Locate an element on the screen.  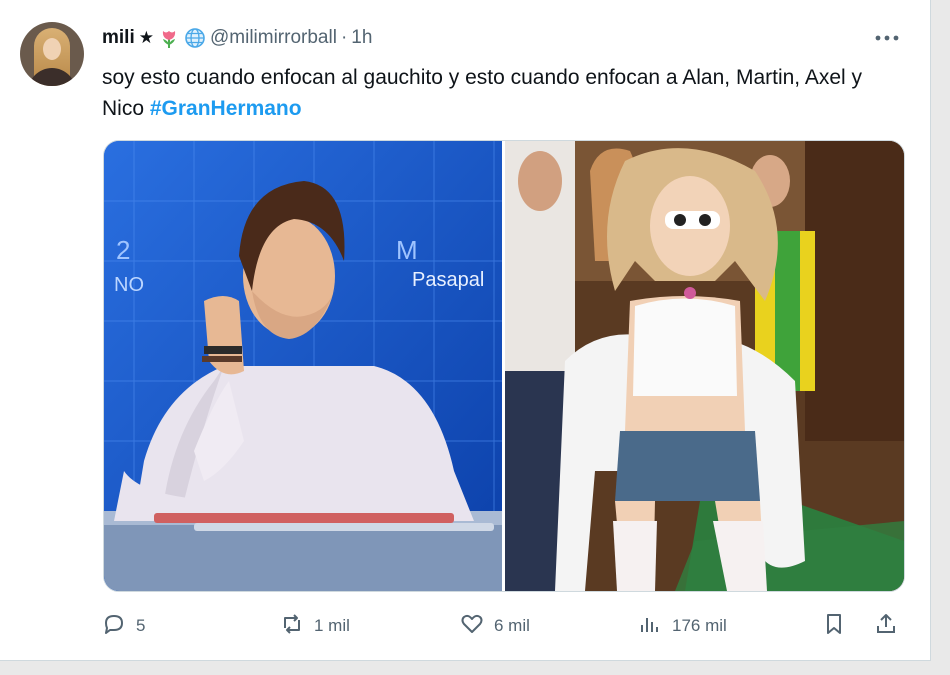
views-count: 176 mil is located at coordinates (699, 625).